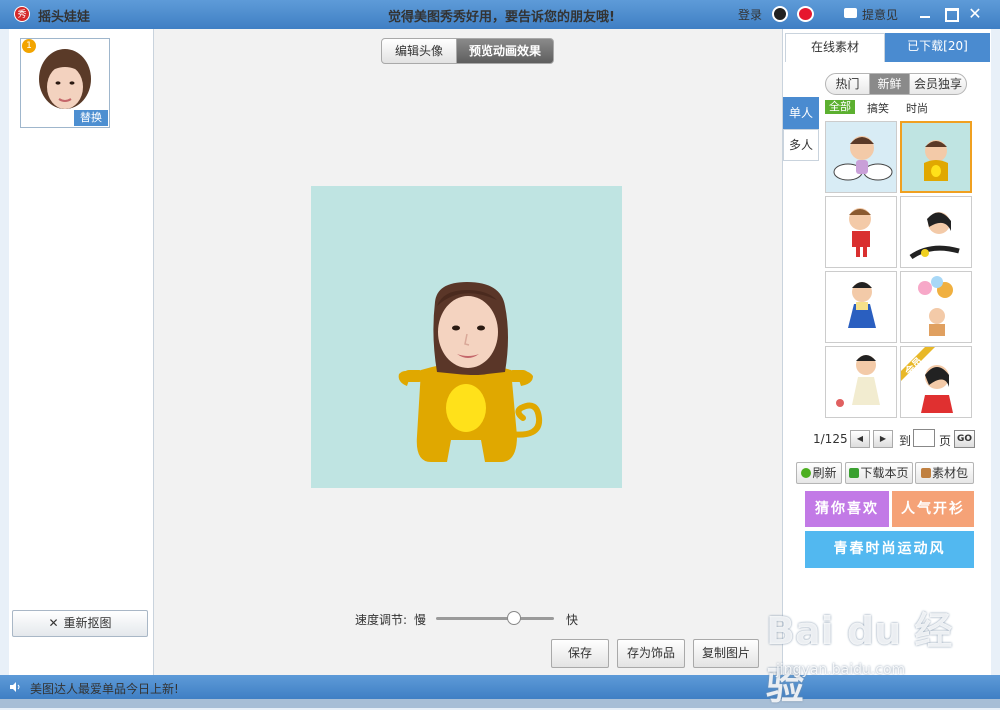 The image size is (1000, 710). I want to click on segment-hot: 热门, so click(847, 84).